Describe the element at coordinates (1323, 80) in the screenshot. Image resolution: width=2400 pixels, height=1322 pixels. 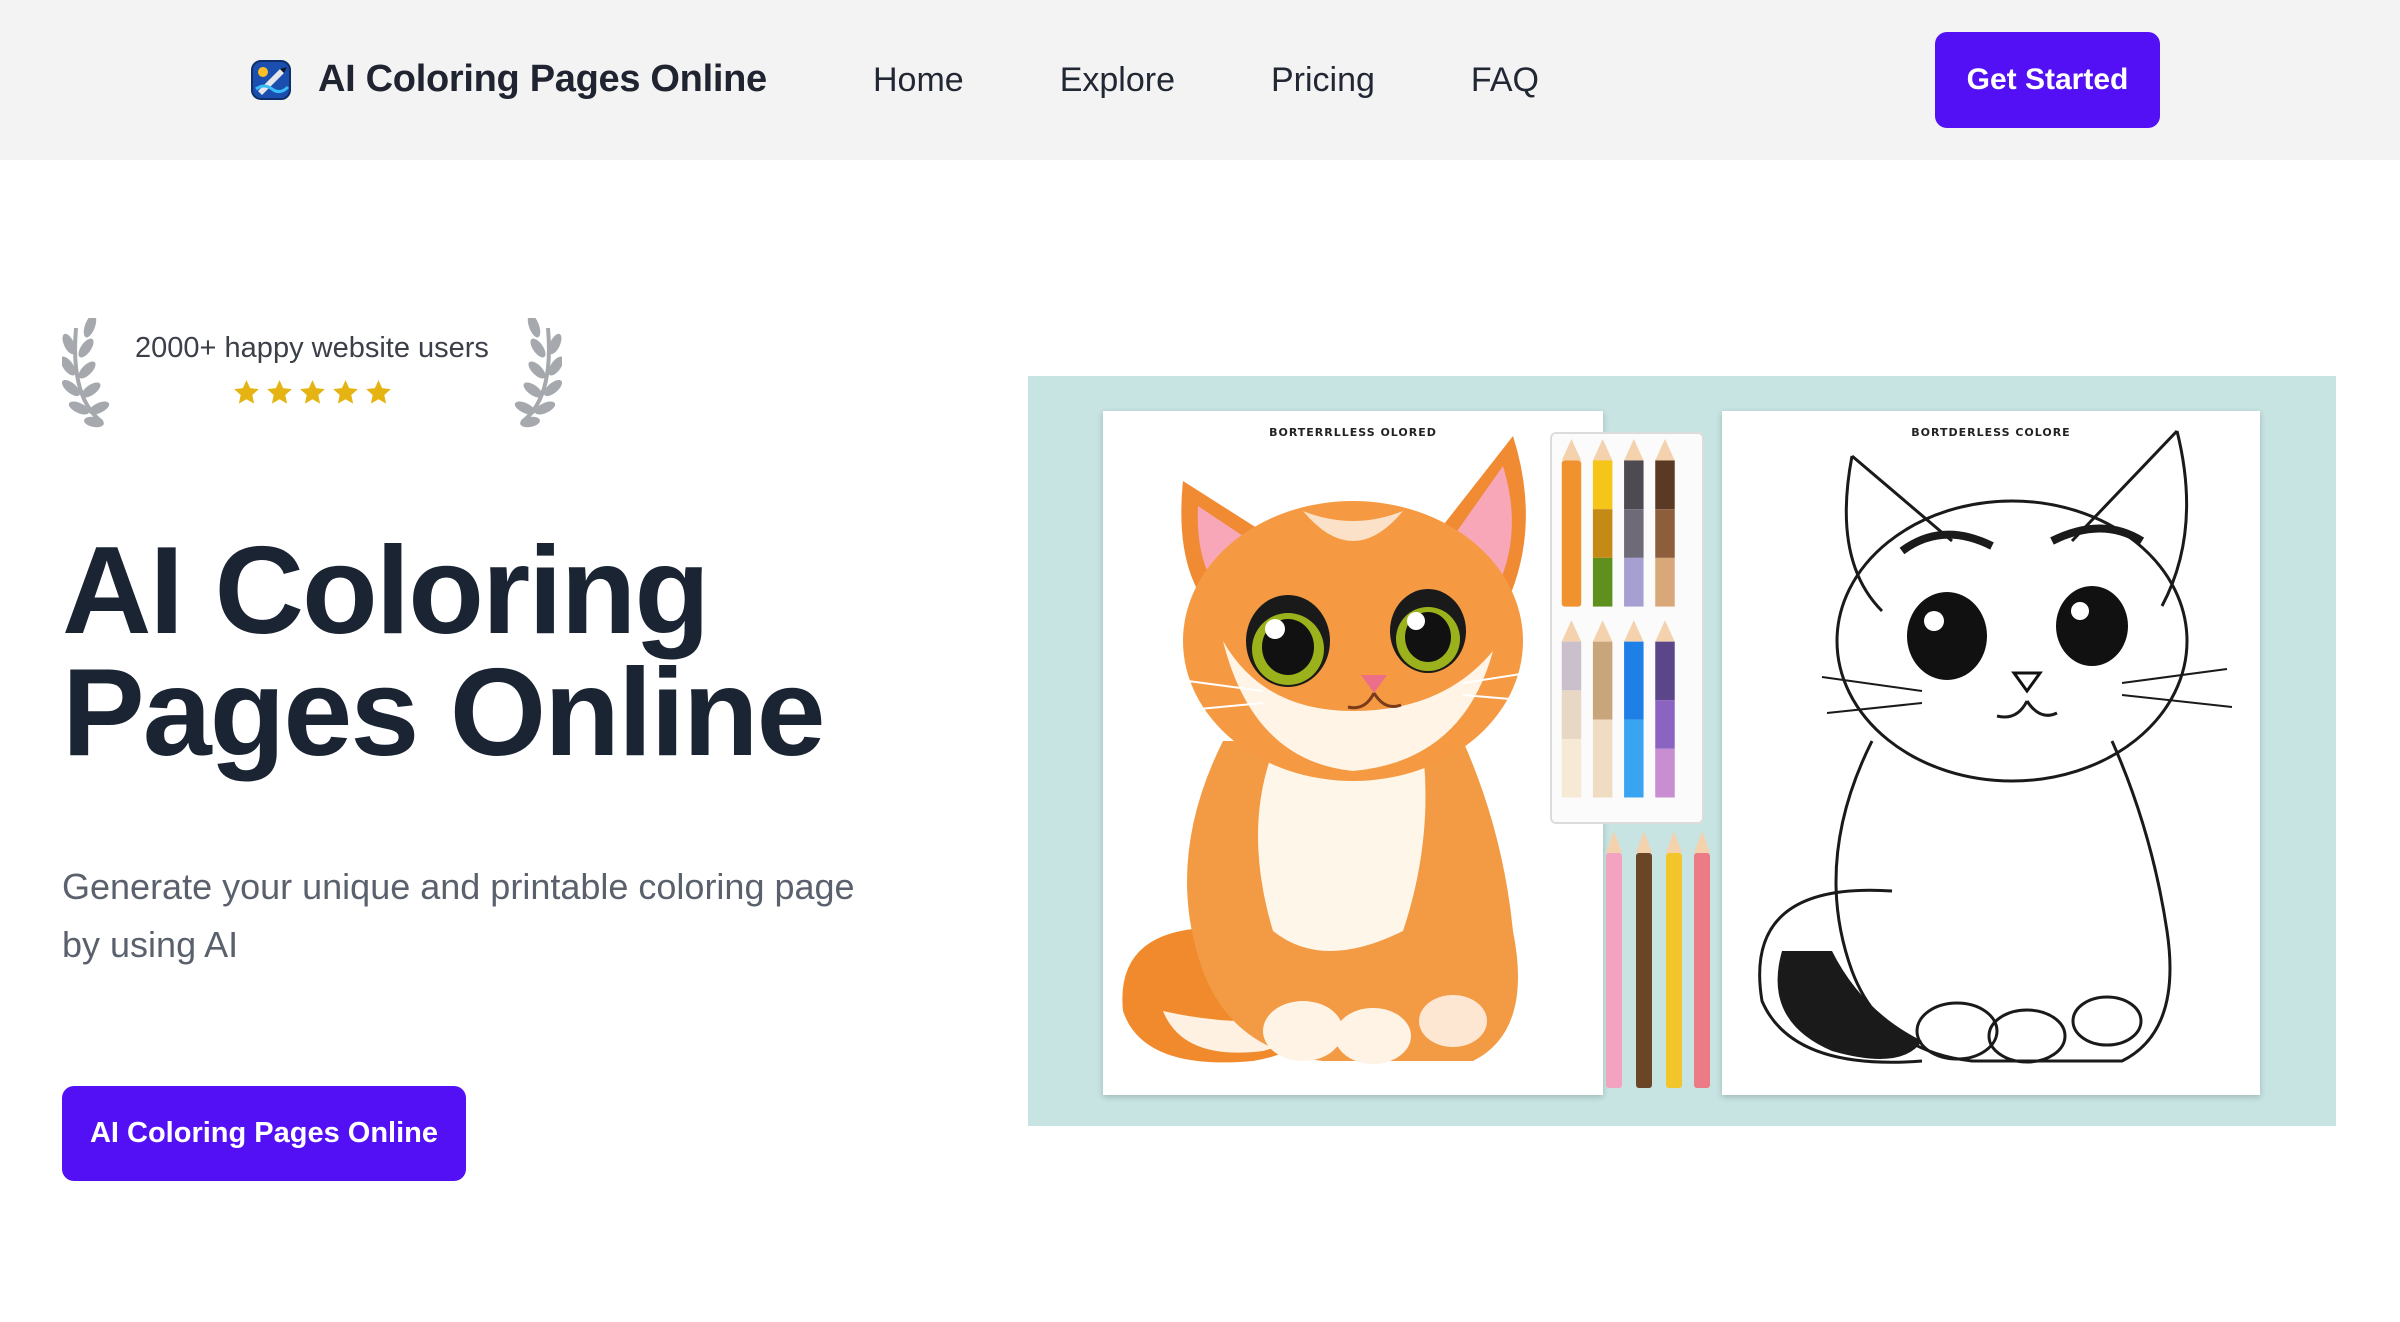
I see `nav-pricing-link: Pricing` at that location.